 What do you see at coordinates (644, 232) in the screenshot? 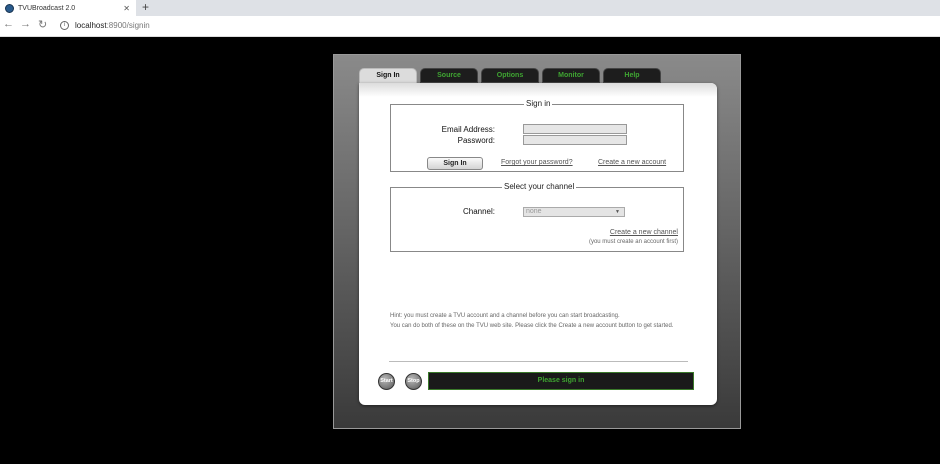
I see `create-channel-link: Create a new channel` at bounding box center [644, 232].